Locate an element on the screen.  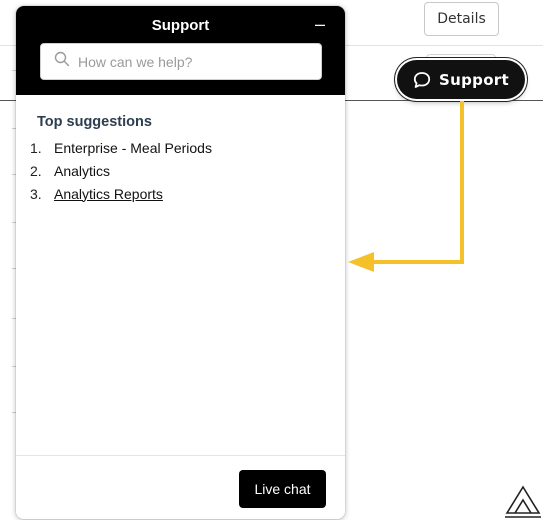
speech-bubble-icon is located at coordinates (422, 80).